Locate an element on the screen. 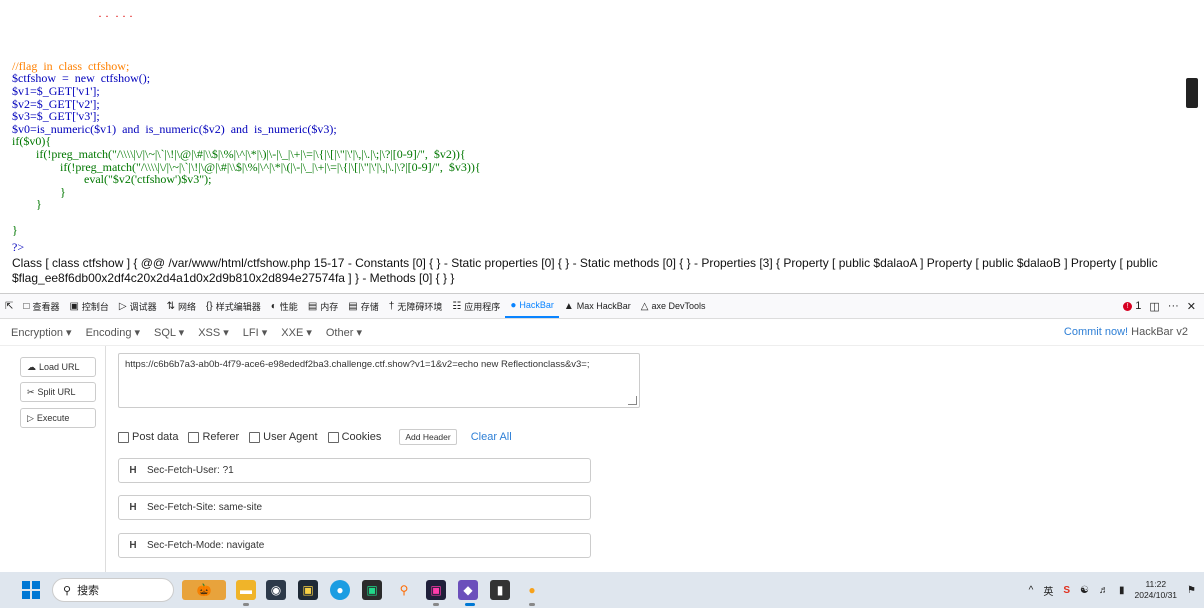 The width and height of the screenshot is (1204, 608). start-button is located at coordinates (31, 590).